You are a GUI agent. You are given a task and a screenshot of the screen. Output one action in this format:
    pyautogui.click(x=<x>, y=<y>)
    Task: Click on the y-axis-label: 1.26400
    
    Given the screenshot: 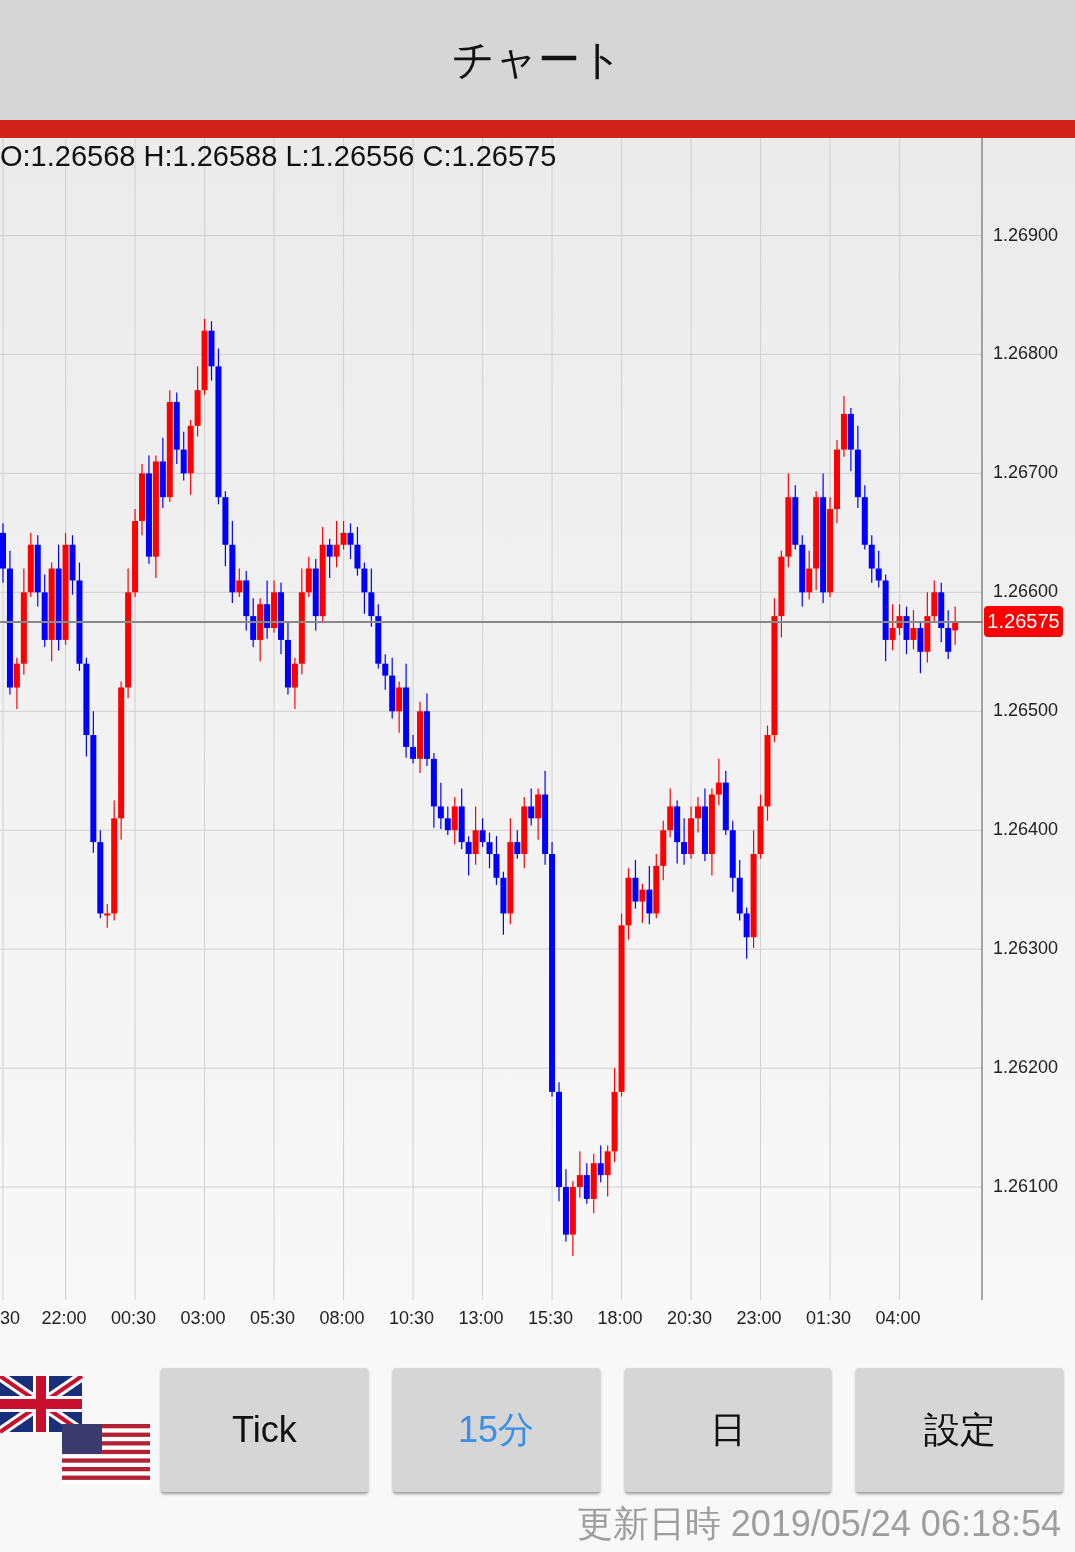 What is the action you would take?
    pyautogui.click(x=1026, y=830)
    